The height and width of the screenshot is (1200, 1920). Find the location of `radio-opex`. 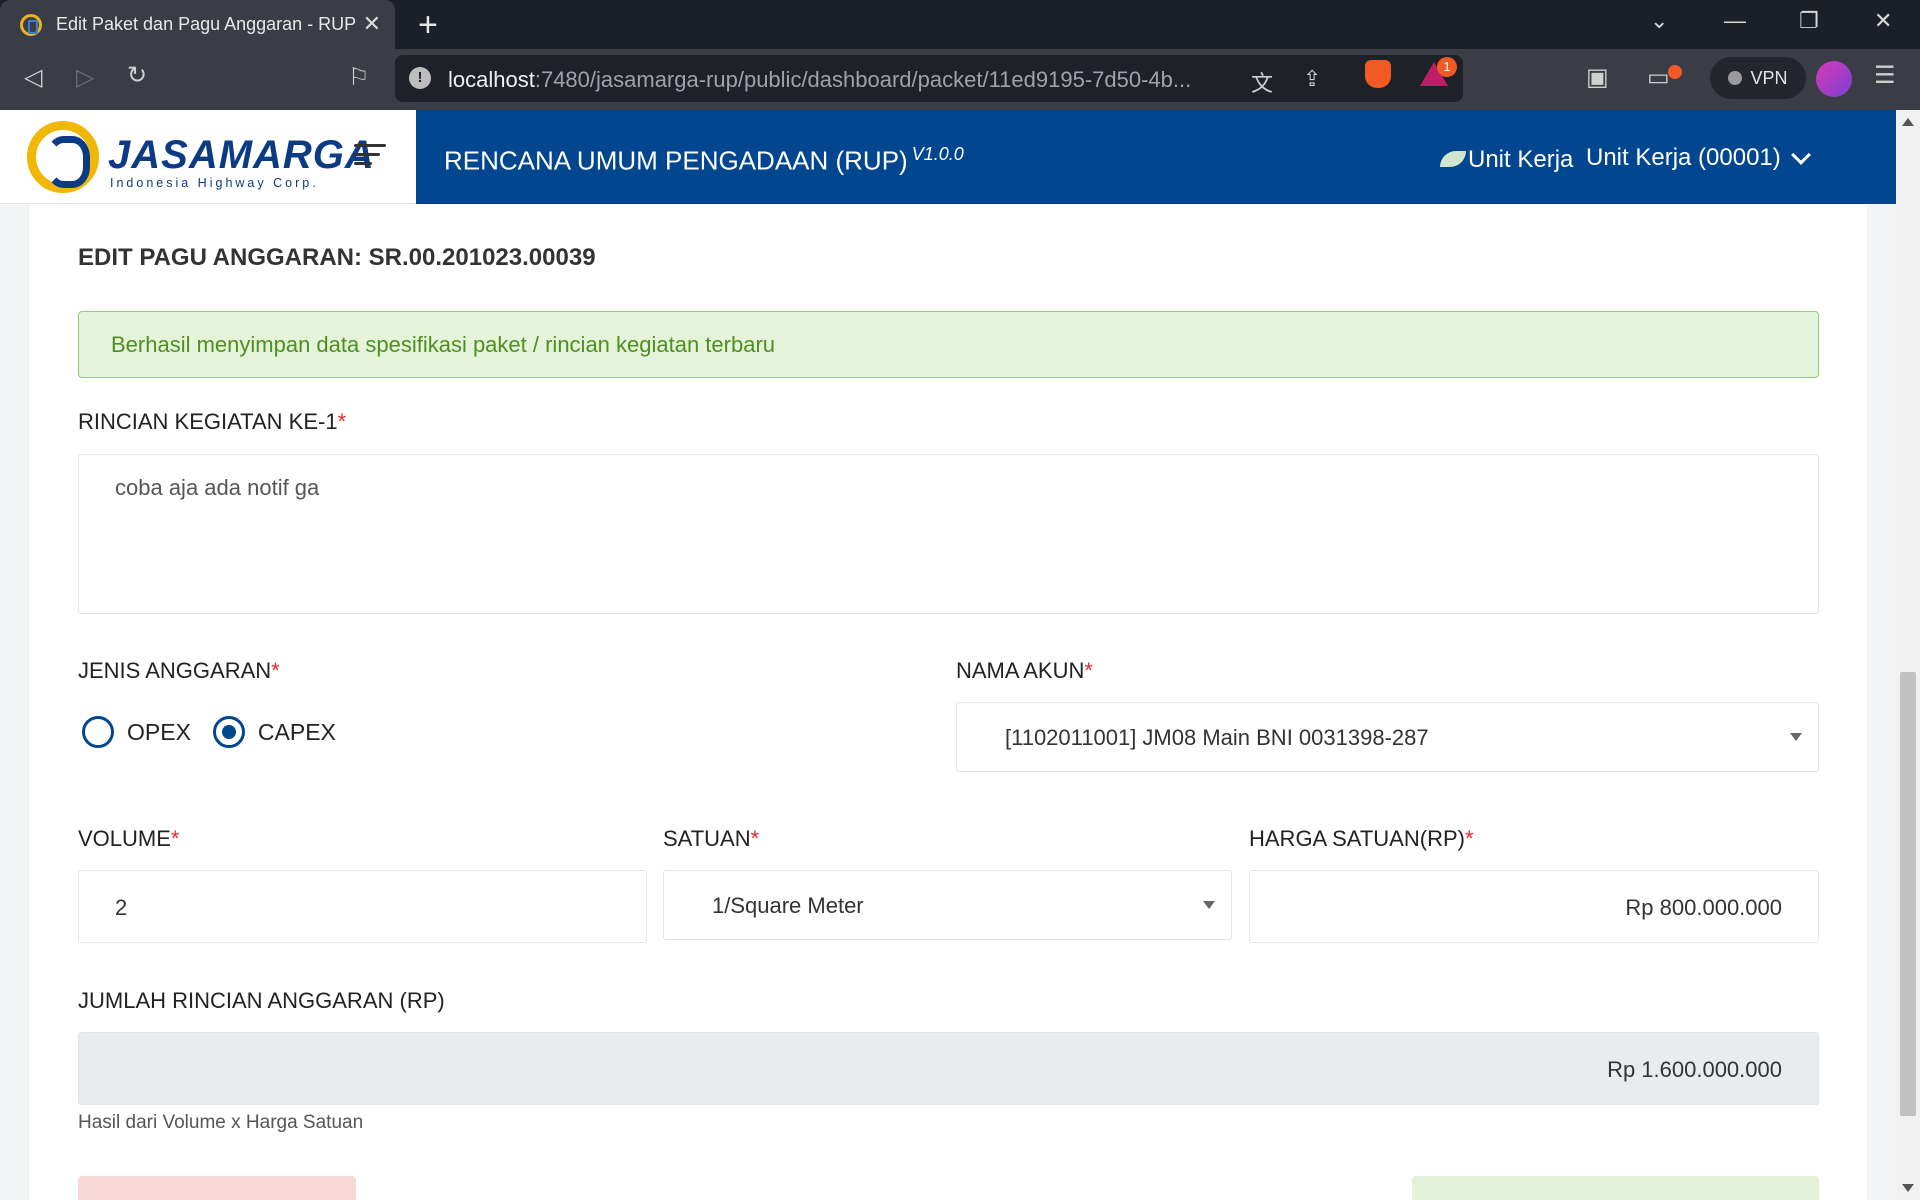

radio-opex is located at coordinates (98, 732).